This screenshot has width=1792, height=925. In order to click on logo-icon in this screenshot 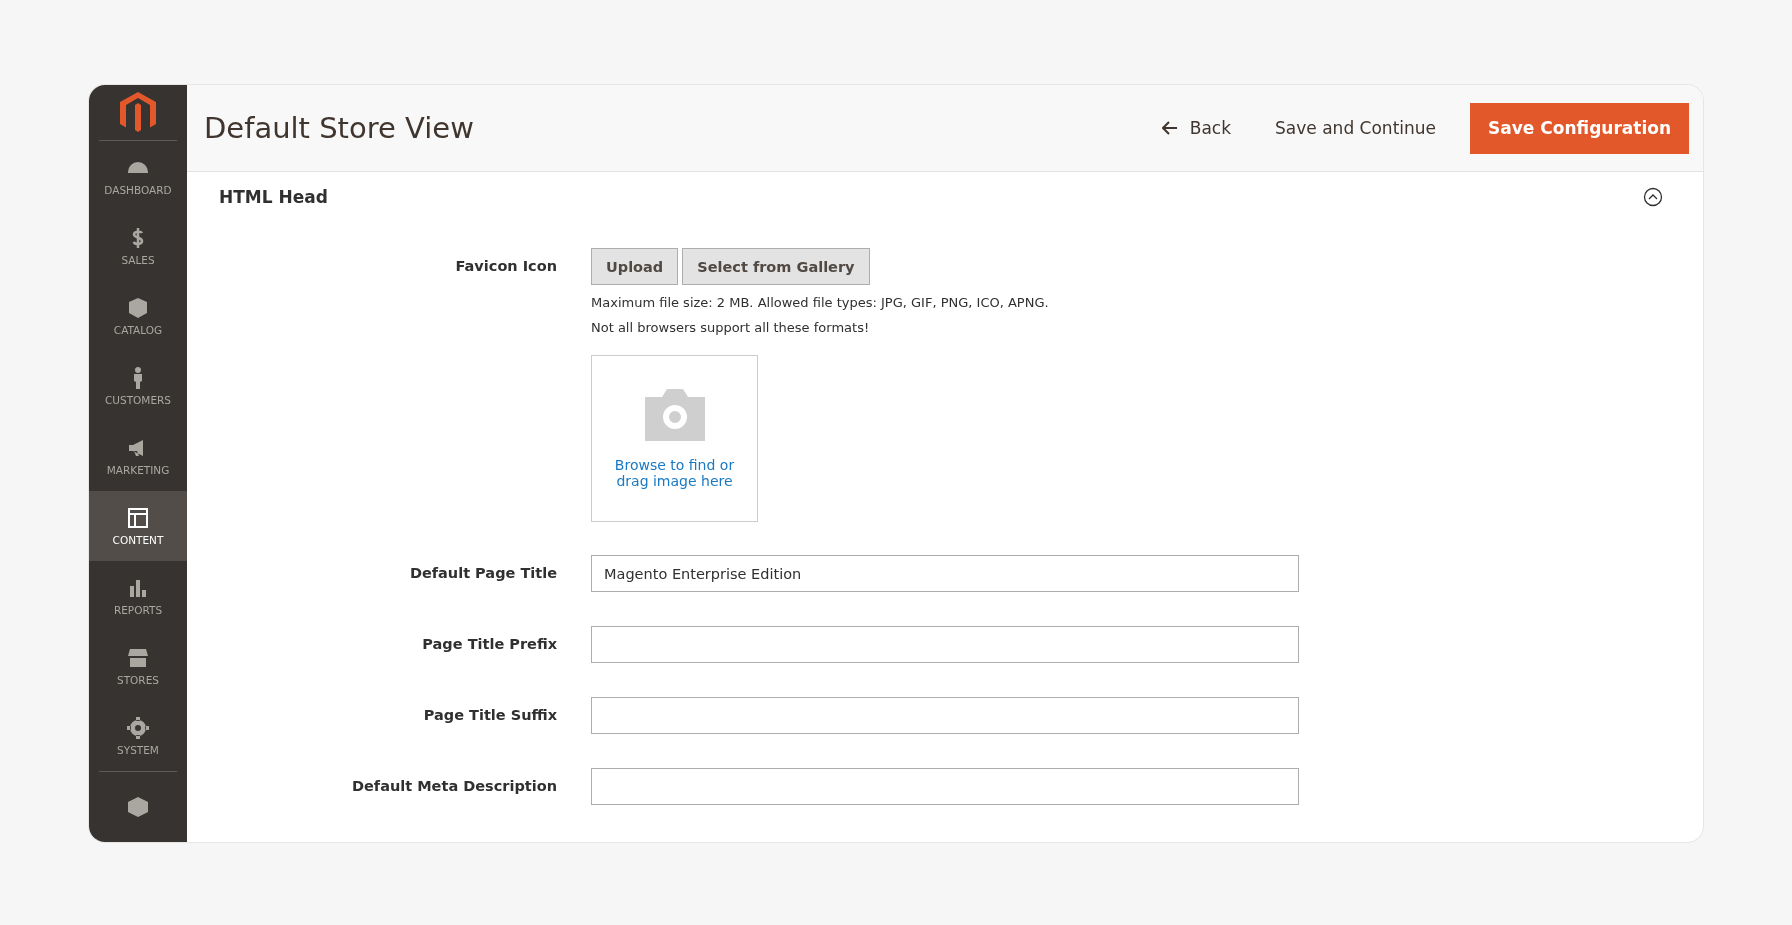, I will do `click(138, 112)`.